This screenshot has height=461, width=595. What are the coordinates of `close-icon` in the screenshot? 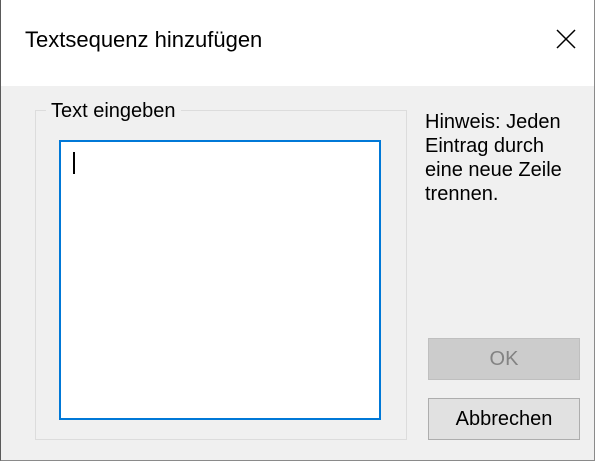 It's located at (566, 39).